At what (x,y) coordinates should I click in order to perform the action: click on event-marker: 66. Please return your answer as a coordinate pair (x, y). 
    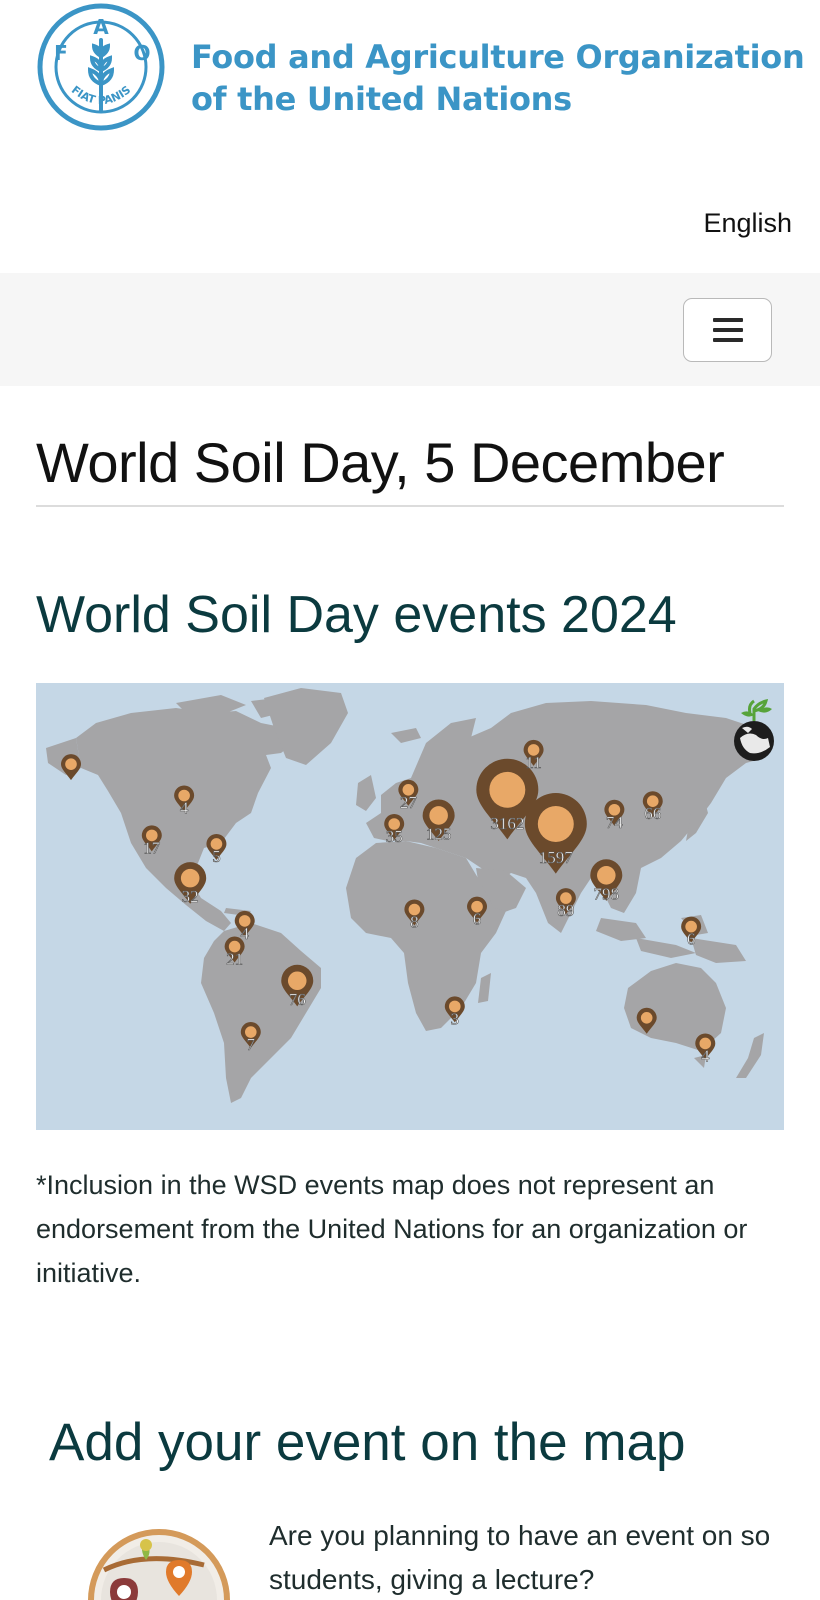
    Looking at the image, I should click on (652, 807).